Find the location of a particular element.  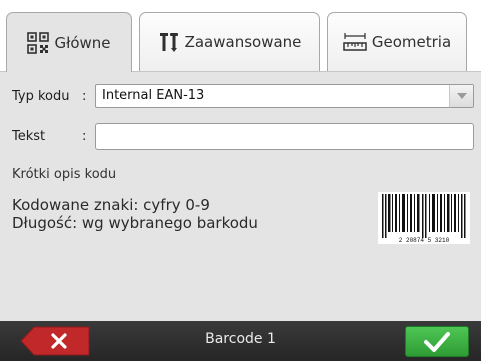

ok-button is located at coordinates (437, 341).